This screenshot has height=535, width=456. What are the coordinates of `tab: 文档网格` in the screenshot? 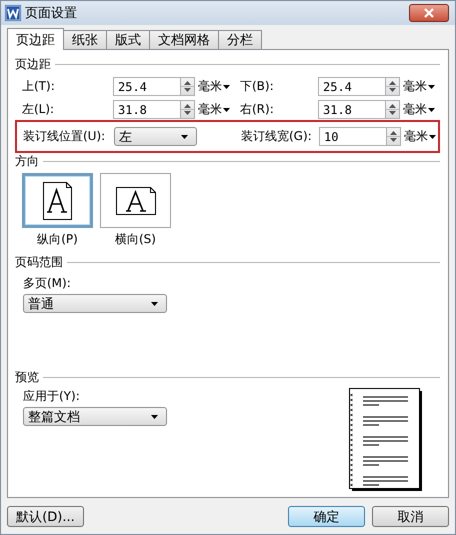 It's located at (184, 39).